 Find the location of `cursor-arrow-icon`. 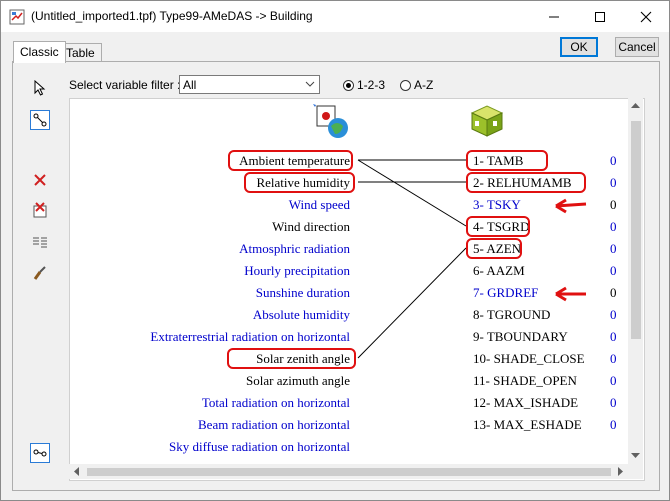

cursor-arrow-icon is located at coordinates (40, 88).